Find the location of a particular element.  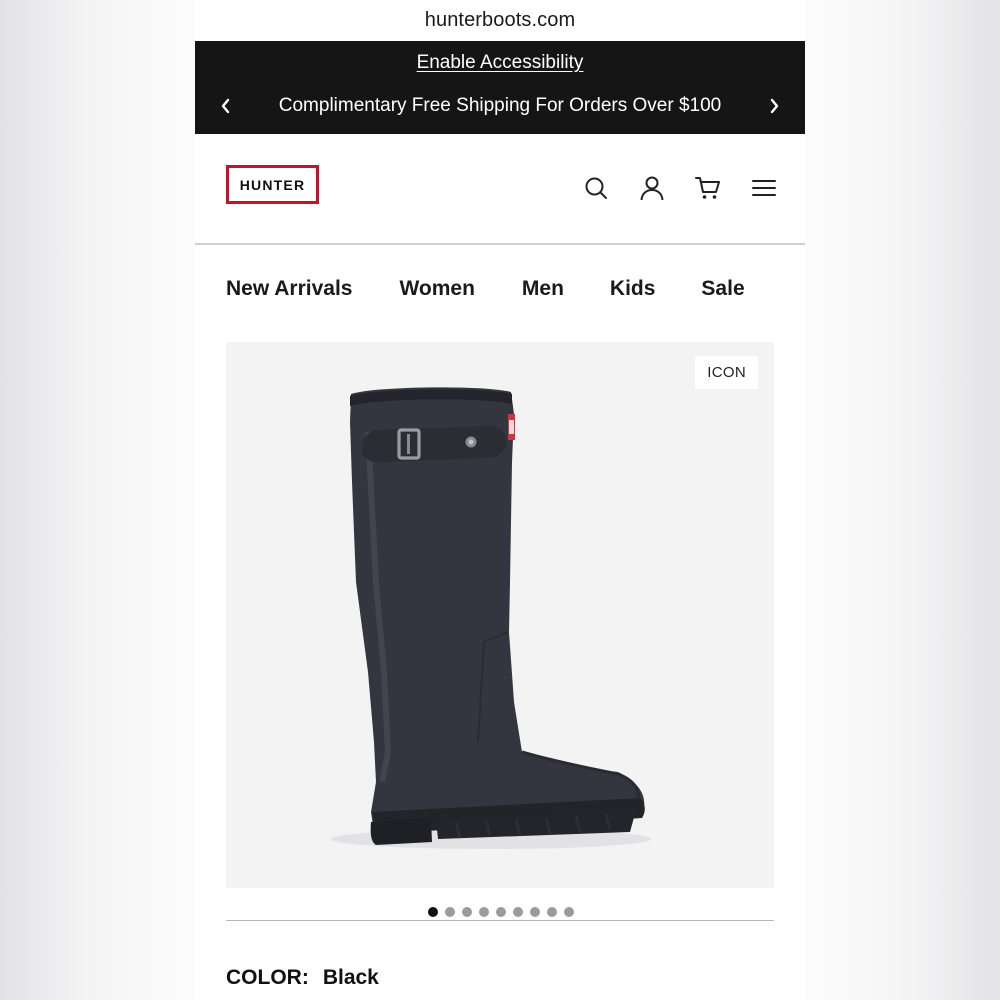

chevron-left-icon is located at coordinates (226, 106).